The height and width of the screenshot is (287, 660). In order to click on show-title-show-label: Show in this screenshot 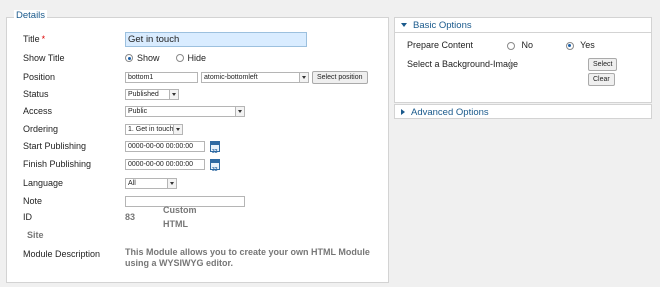, I will do `click(148, 58)`.